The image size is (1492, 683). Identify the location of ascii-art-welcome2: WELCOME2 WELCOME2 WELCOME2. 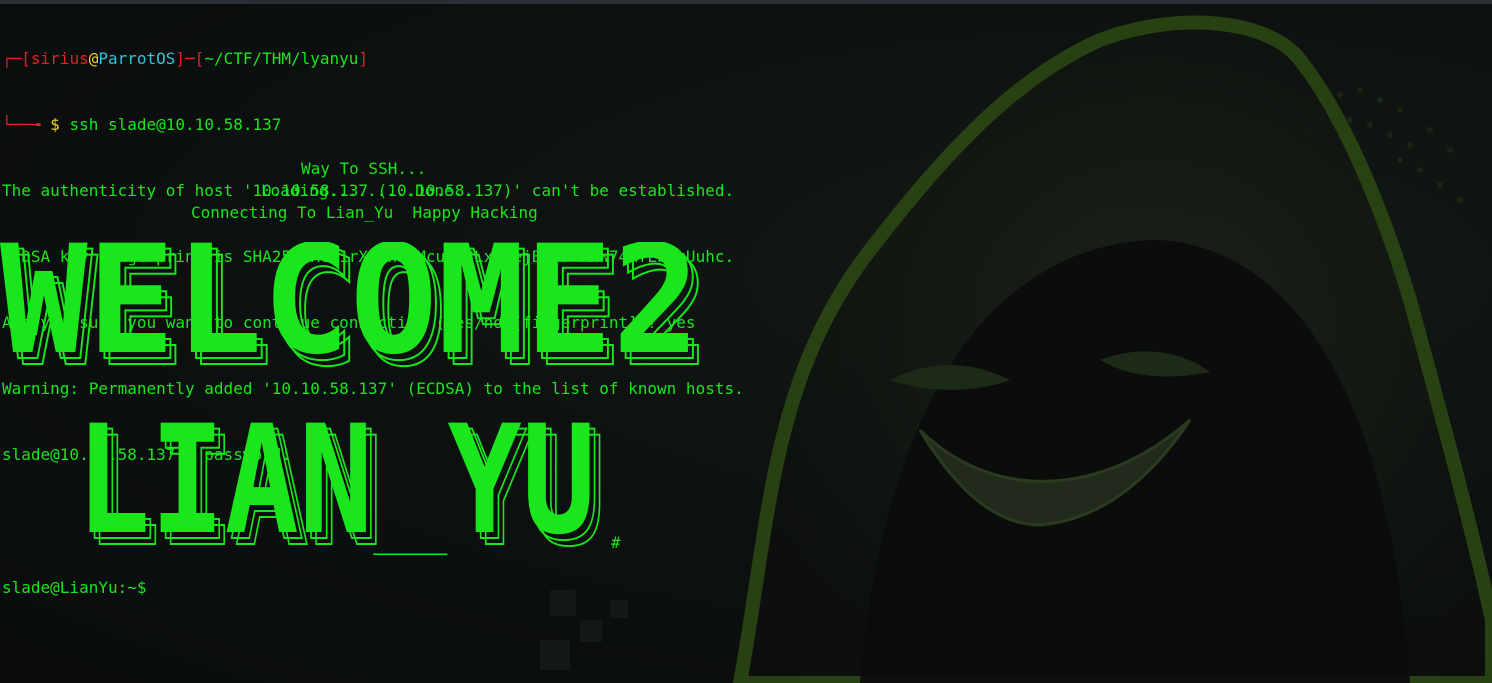
(355, 307).